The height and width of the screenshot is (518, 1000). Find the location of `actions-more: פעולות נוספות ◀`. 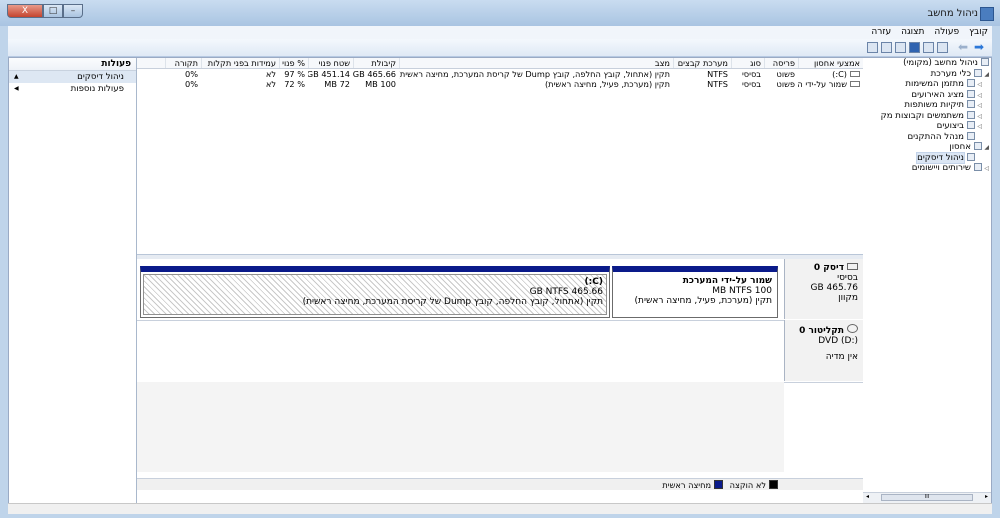

actions-more: פעולות נוספות ◀ is located at coordinates (72, 89).